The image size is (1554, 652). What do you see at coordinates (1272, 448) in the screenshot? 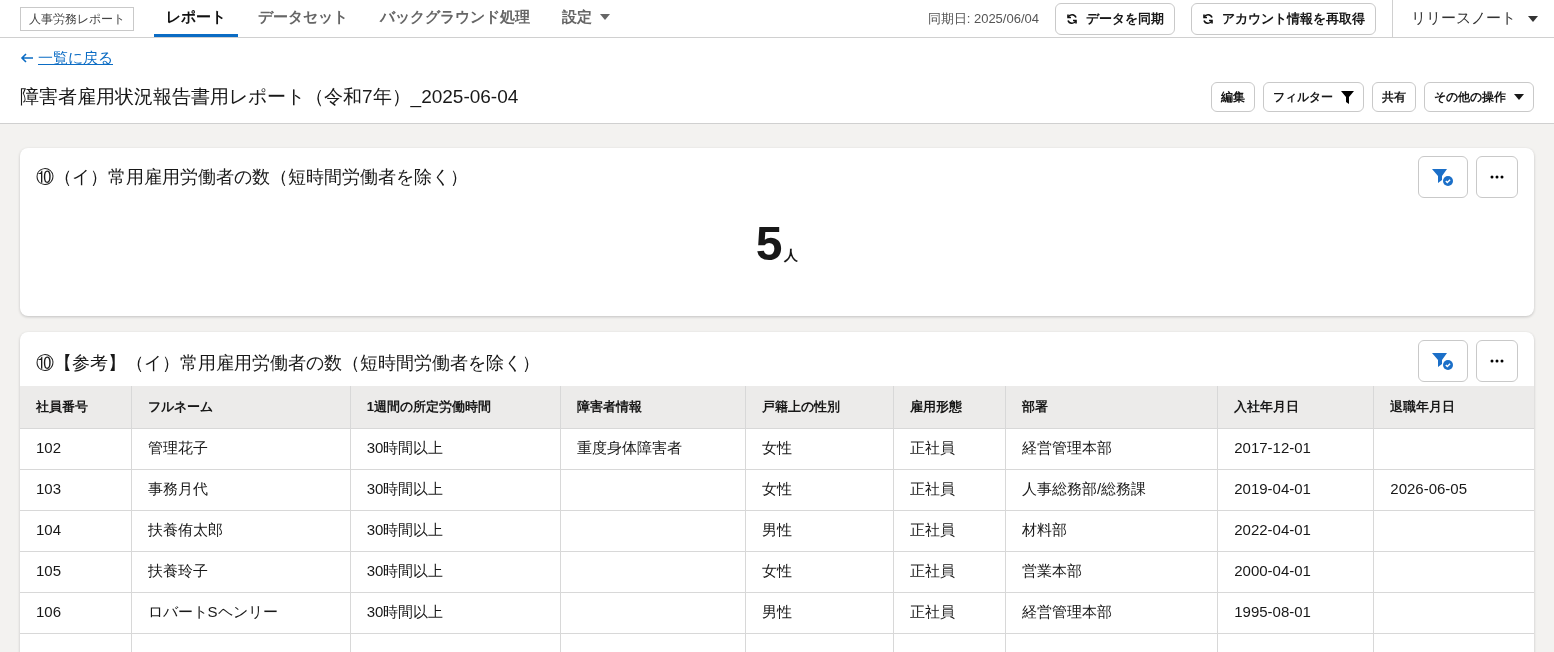
I see `table-cell: 2017-12-01` at bounding box center [1272, 448].